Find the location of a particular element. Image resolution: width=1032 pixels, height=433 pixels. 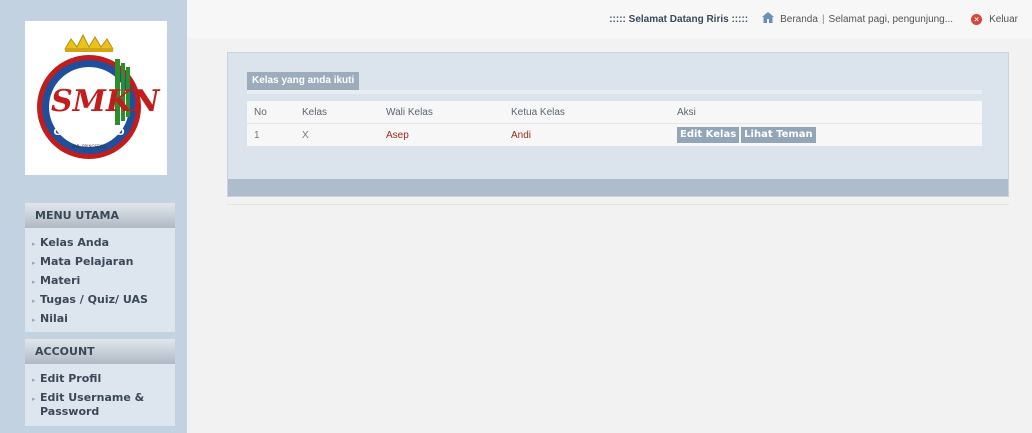

school-logo: SMKN GADINGREJO KAB. PRINGSEWU is located at coordinates (96, 98).